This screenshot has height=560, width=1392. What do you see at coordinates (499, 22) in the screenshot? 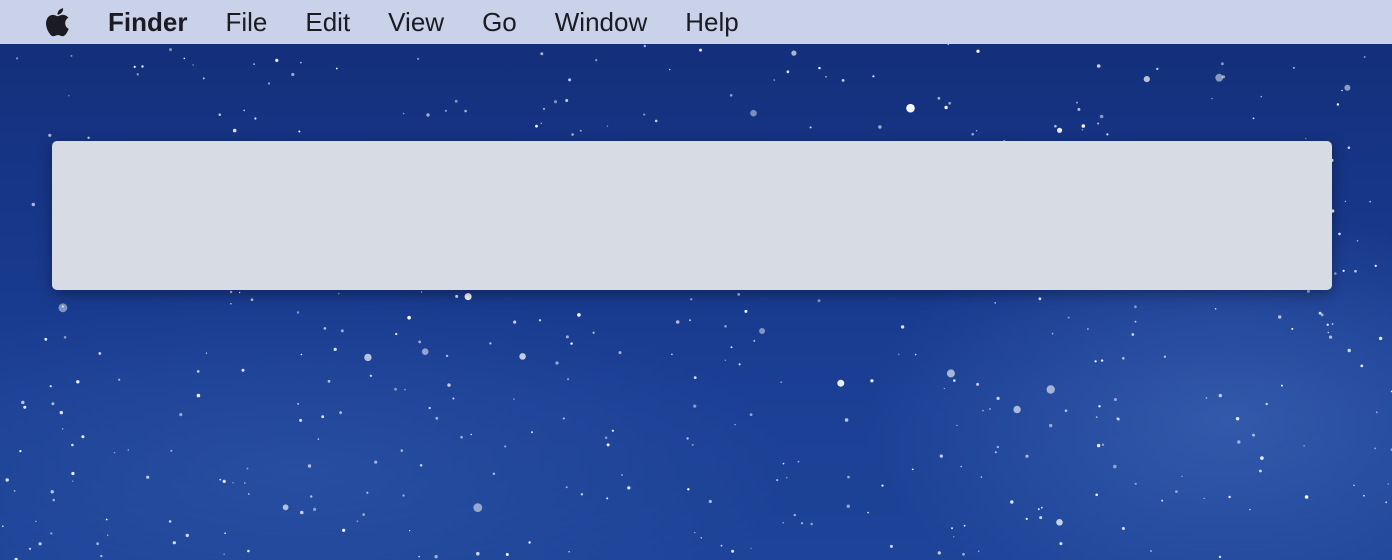
I see `menu-go: Go` at bounding box center [499, 22].